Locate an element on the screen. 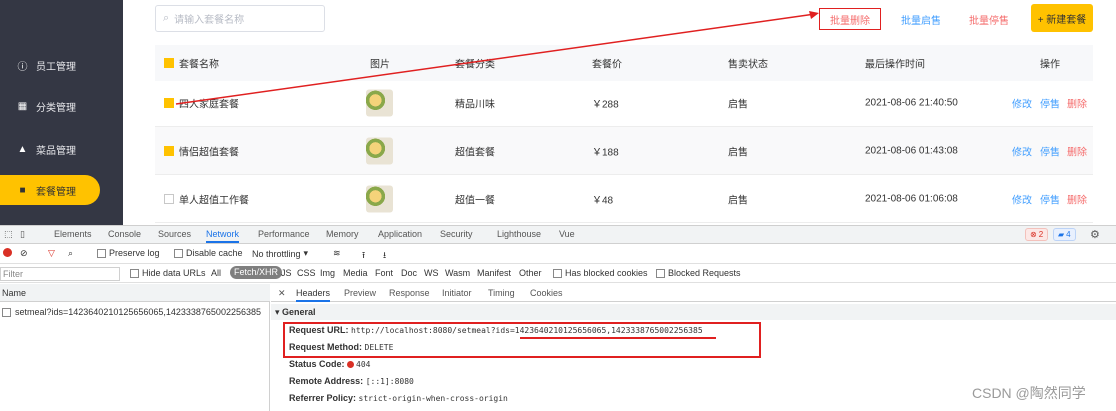 The height and width of the screenshot is (411, 1116). filter-font: Font is located at coordinates (384, 273).